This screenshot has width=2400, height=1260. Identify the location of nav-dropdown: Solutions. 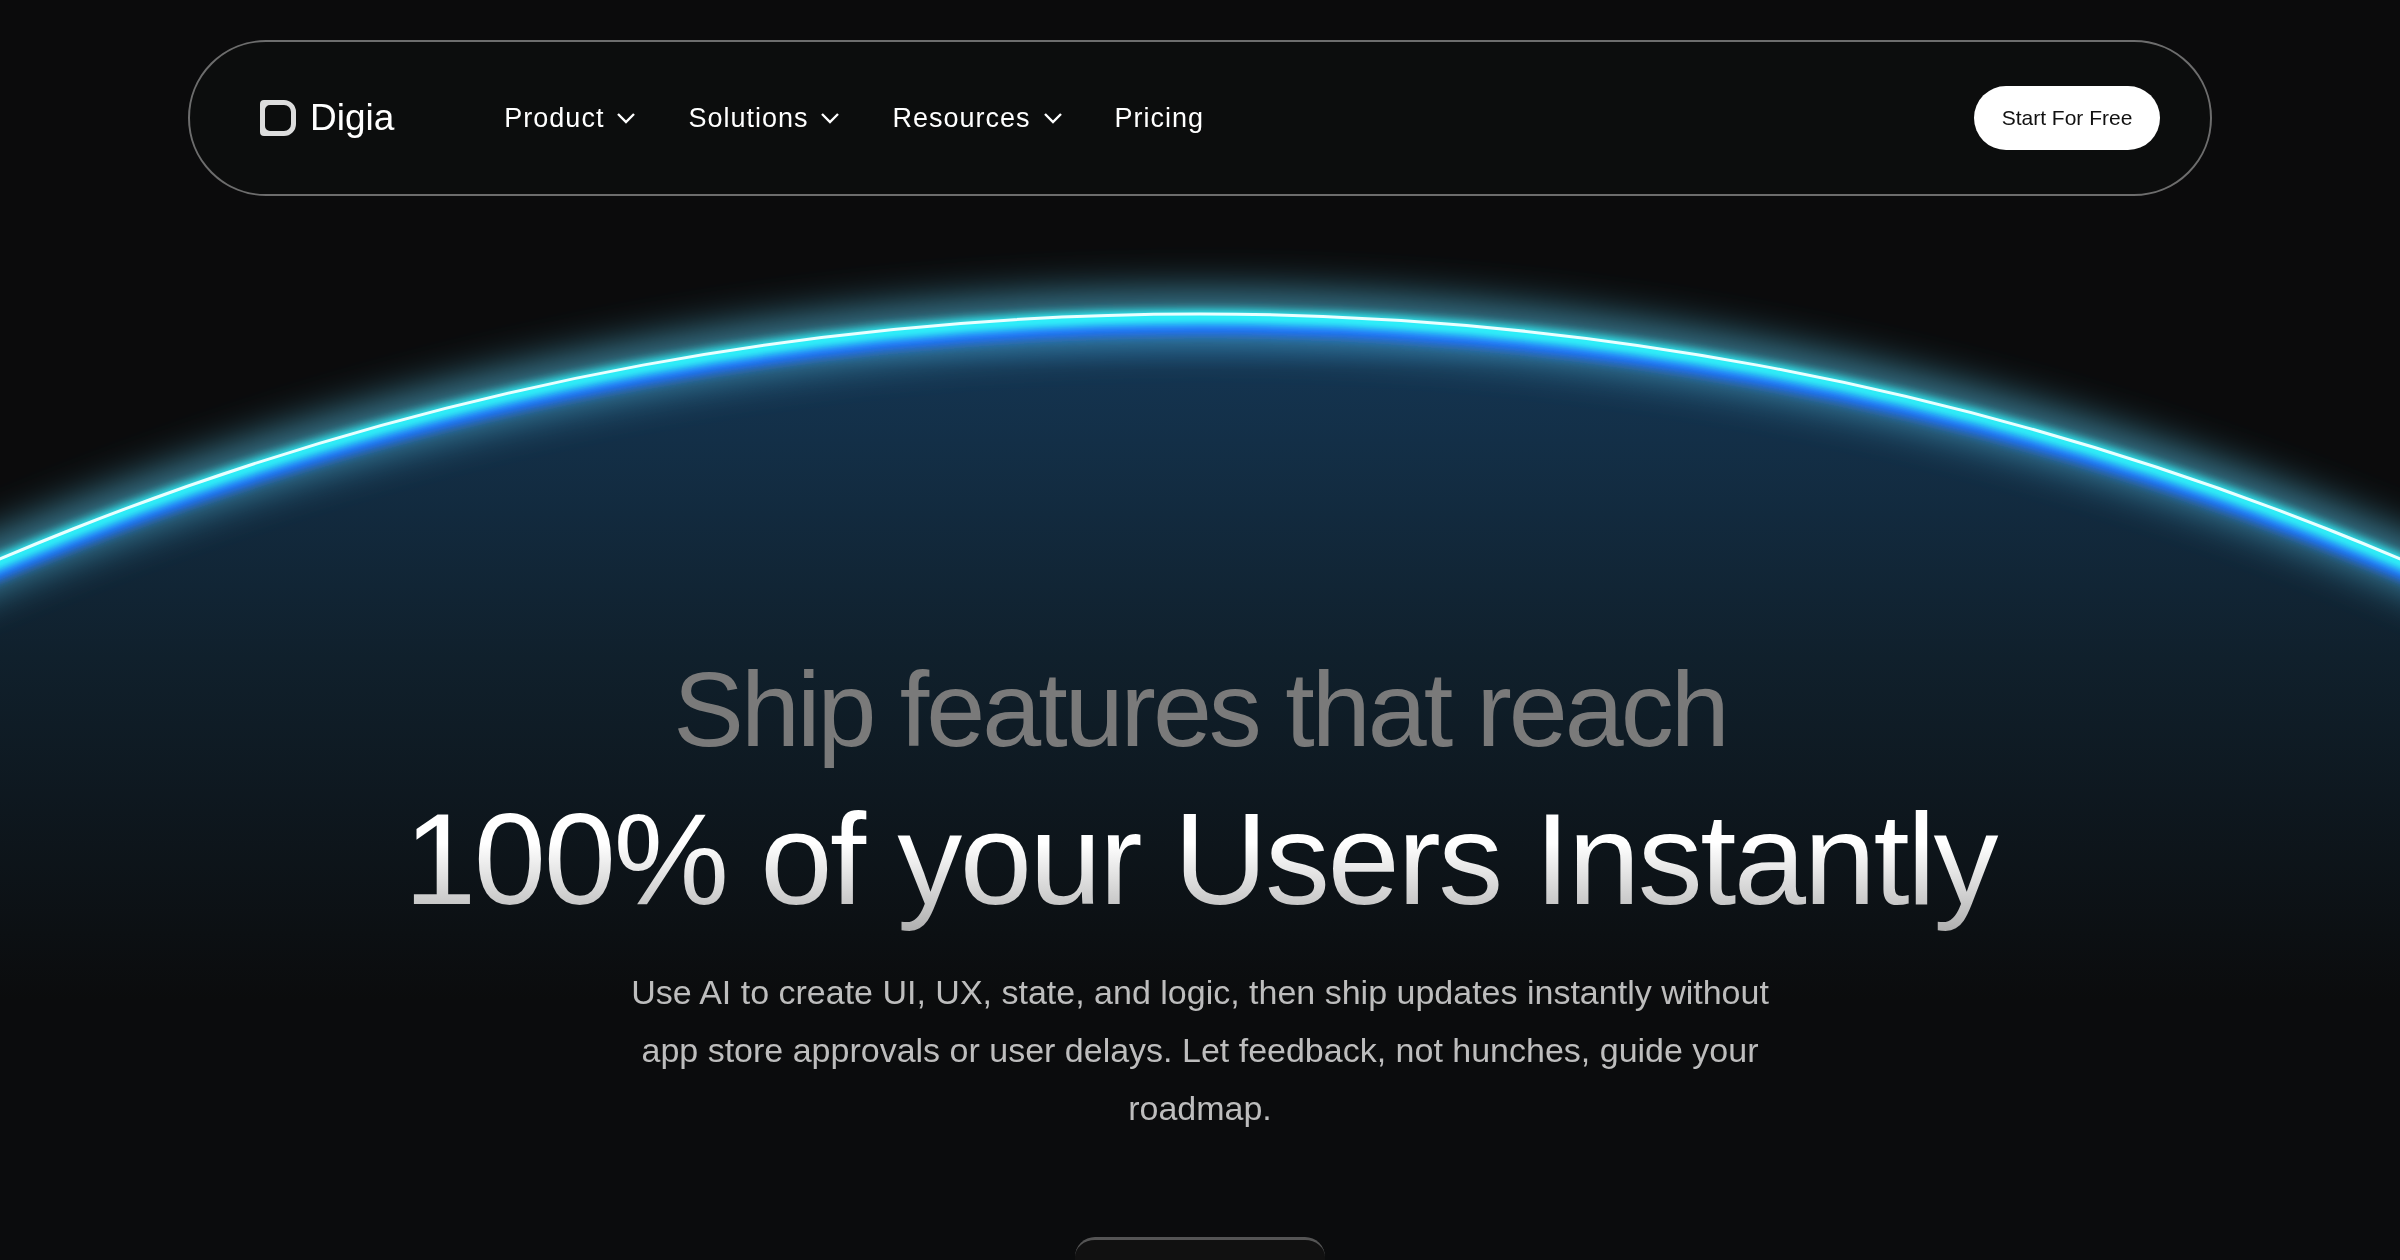
(764, 118).